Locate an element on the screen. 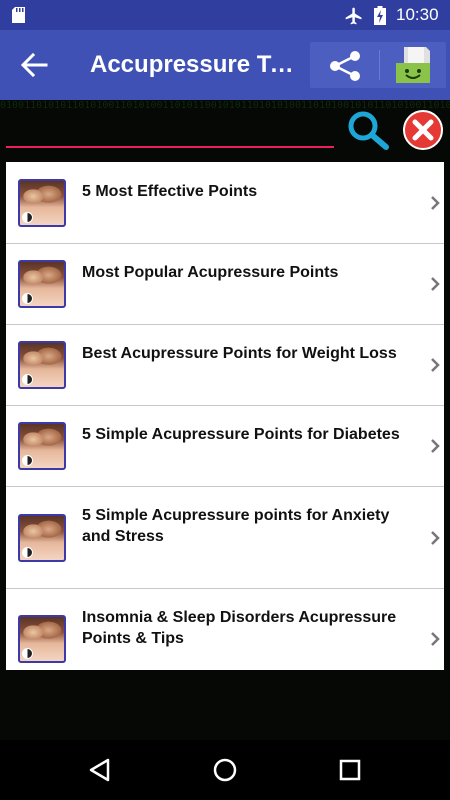  battery-charging-icon is located at coordinates (380, 15).